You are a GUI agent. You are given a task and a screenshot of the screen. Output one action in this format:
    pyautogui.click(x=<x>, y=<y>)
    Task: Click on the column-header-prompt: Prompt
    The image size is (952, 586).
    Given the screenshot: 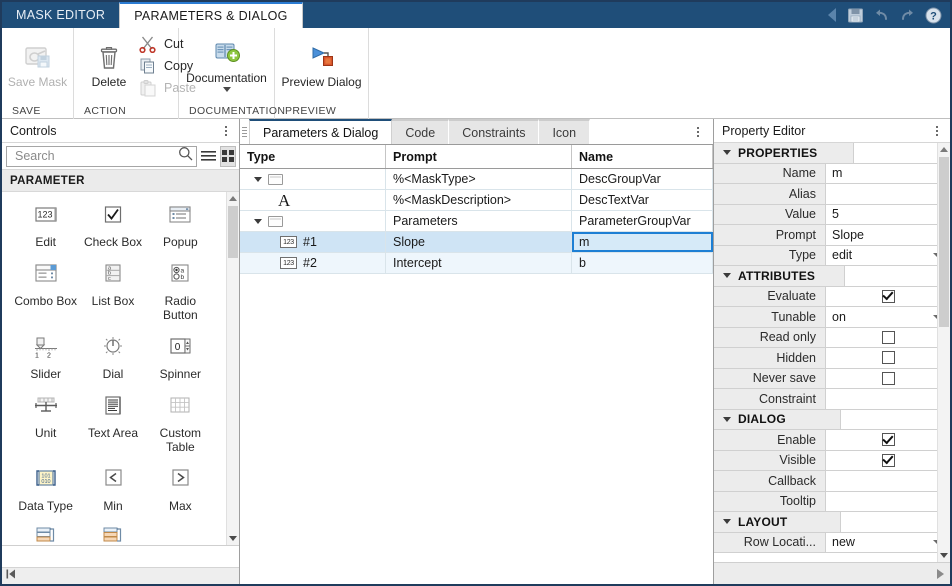 What is the action you would take?
    pyautogui.click(x=479, y=156)
    